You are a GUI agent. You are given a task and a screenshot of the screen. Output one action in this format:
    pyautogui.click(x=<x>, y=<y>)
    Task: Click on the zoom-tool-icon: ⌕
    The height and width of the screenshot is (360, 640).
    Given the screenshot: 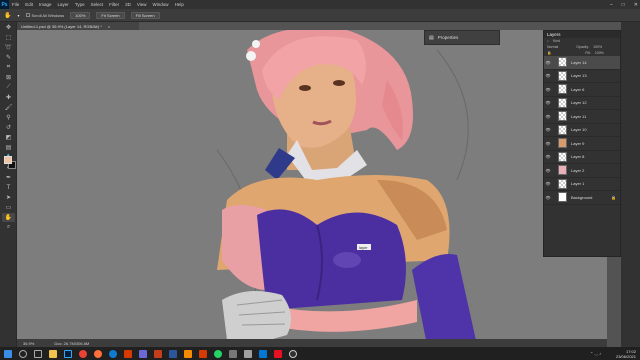 What is the action you would take?
    pyautogui.click(x=8, y=227)
    